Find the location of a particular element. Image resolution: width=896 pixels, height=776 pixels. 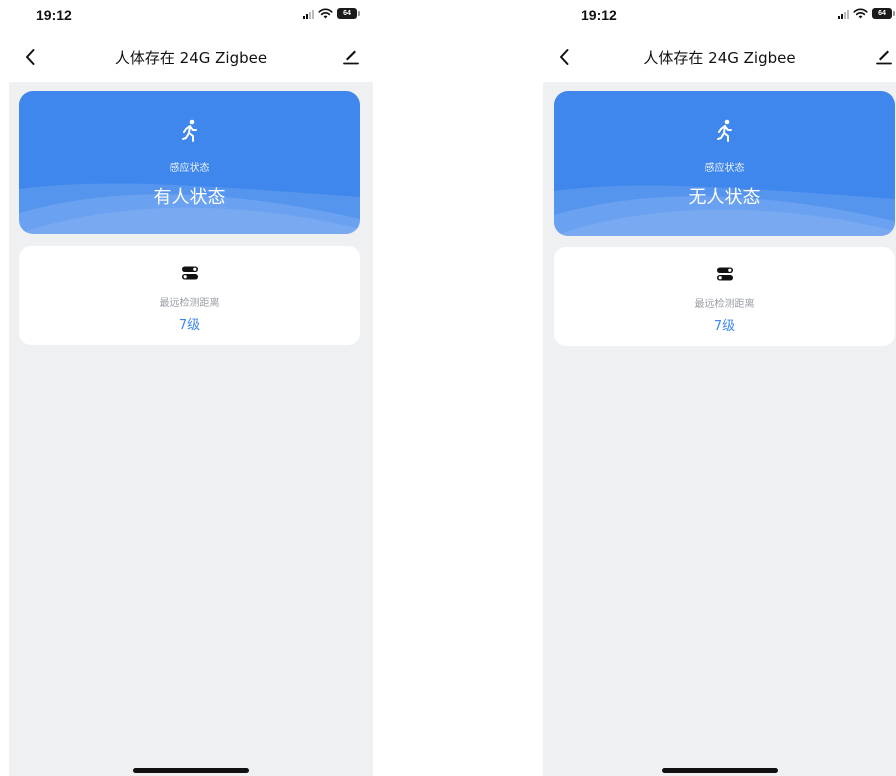

sense-state-value: 无人状态 is located at coordinates (724, 197).